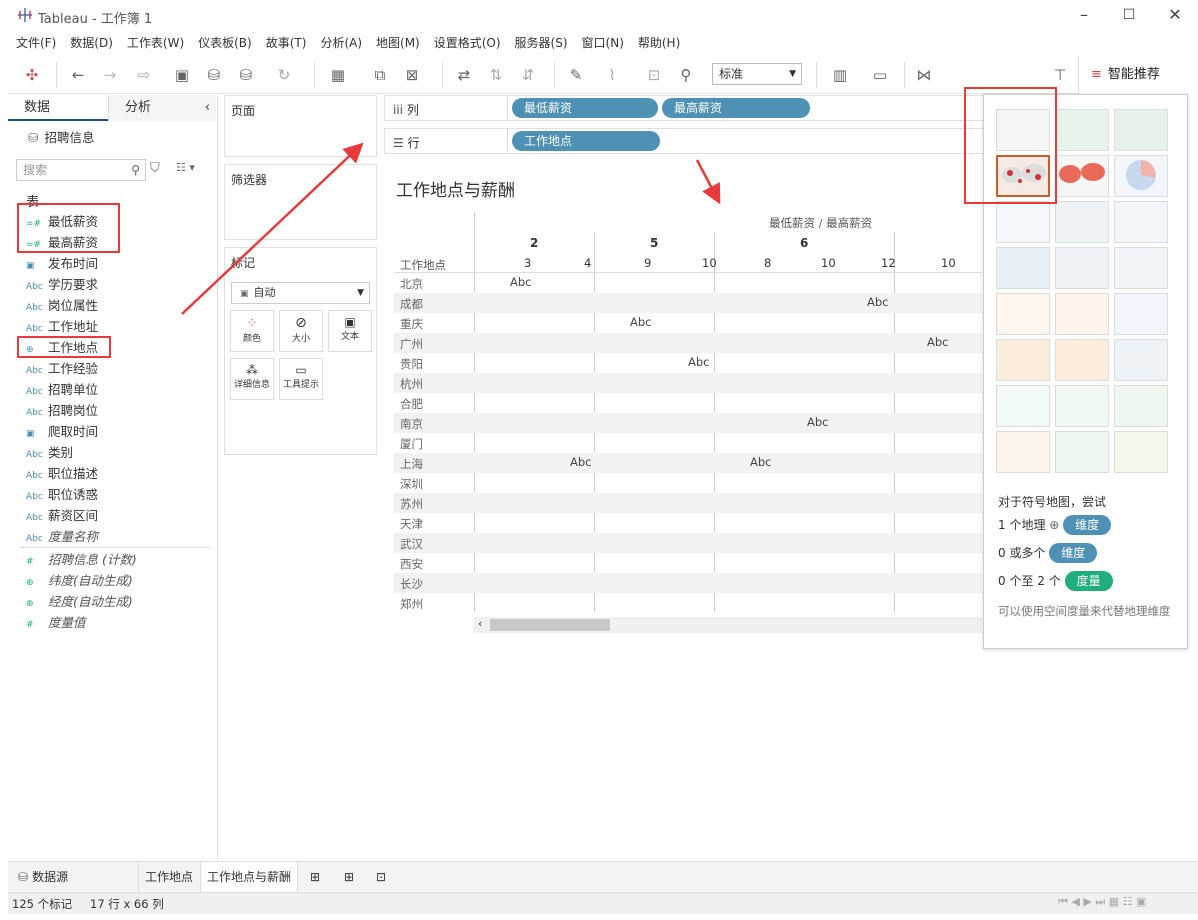  What do you see at coordinates (1023, 406) in the screenshot?
I see `scatter-plot-icon` at bounding box center [1023, 406].